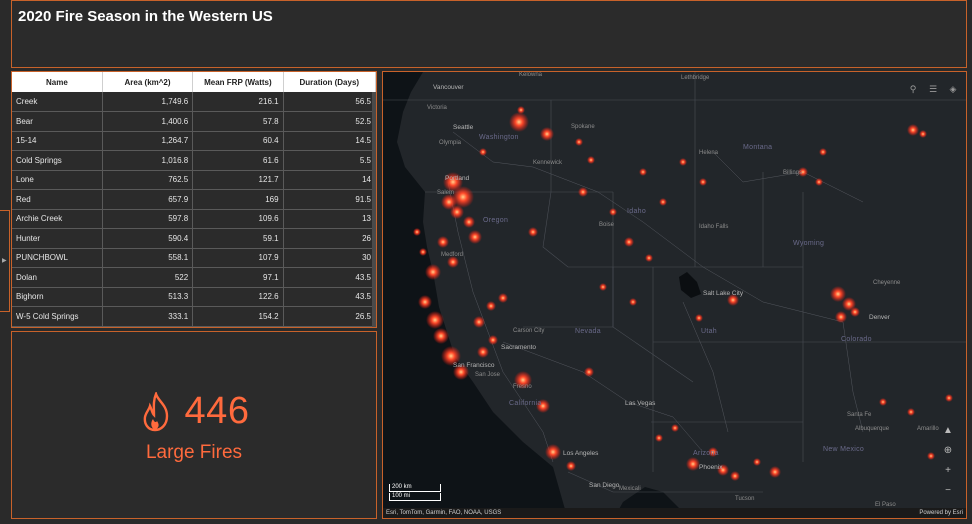 The height and width of the screenshot is (524, 972). Describe the element at coordinates (437, 108) in the screenshot. I see `map-label-victoria: Victoria` at that location.